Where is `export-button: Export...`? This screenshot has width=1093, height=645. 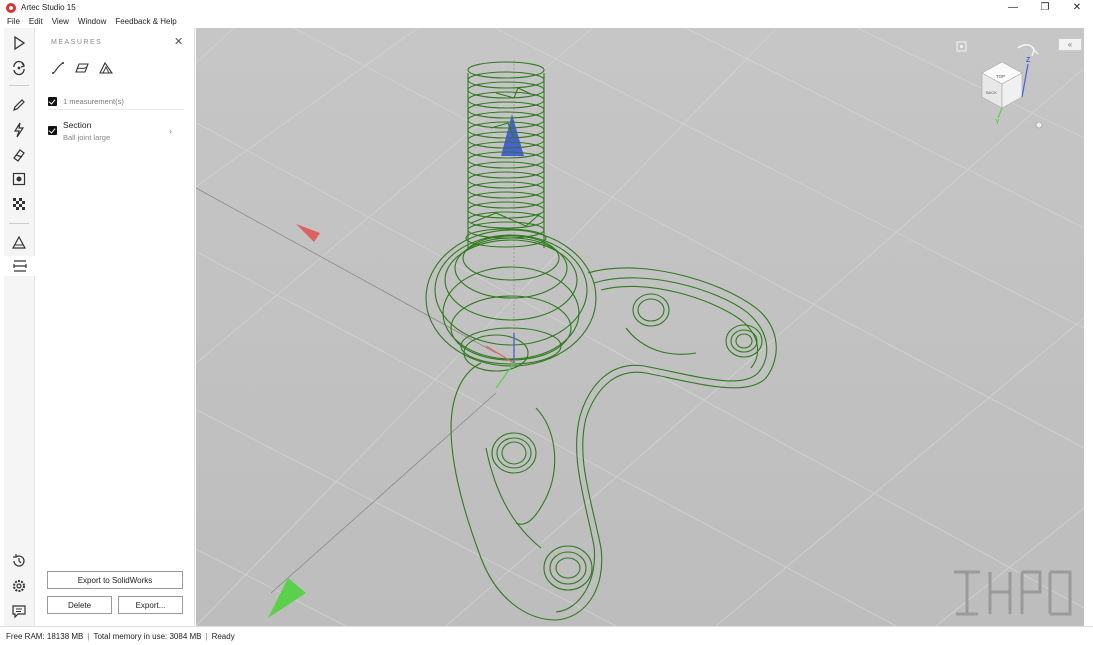
export-button: Export... is located at coordinates (150, 605).